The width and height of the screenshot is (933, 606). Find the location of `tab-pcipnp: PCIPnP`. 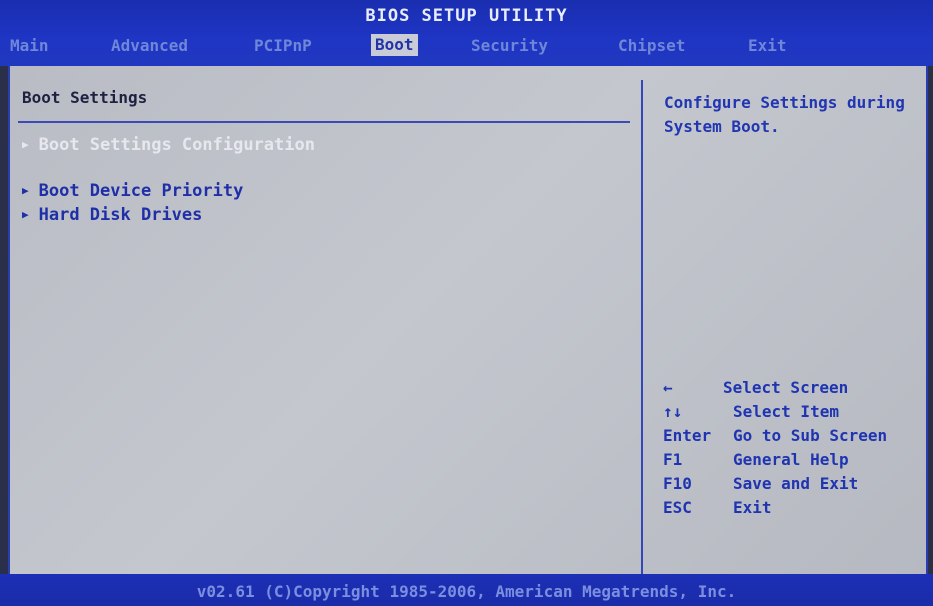

tab-pcipnp: PCIPnP is located at coordinates (283, 46).